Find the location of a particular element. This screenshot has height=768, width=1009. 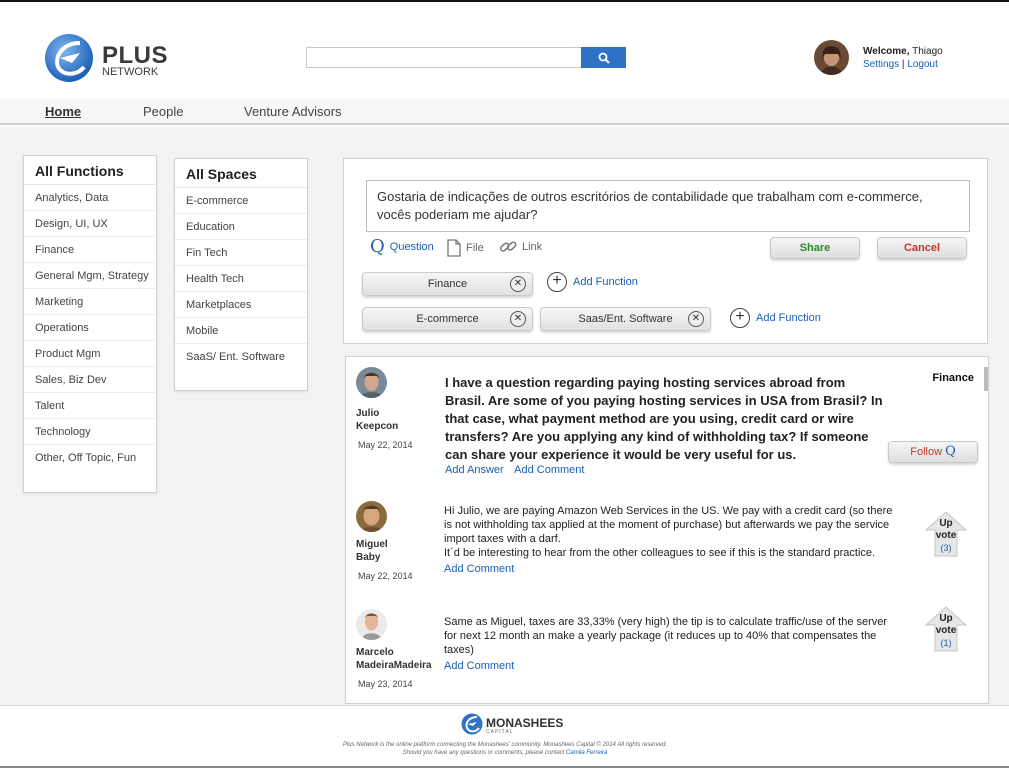

author-last-name: MadeiraMadeira is located at coordinates (394, 665).